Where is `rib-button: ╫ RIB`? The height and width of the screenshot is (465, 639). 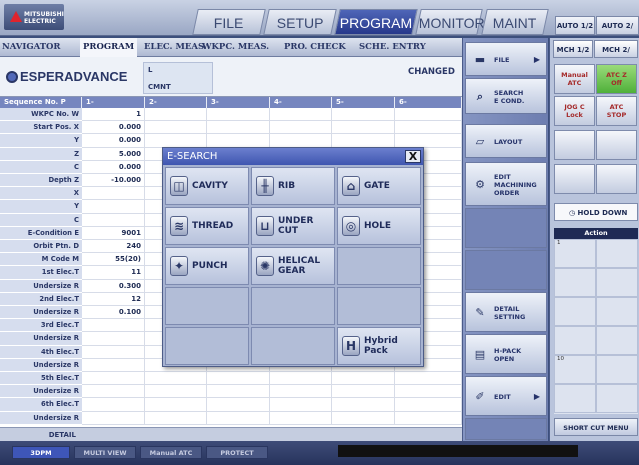
rib-button: ╫ RIB is located at coordinates (293, 186).